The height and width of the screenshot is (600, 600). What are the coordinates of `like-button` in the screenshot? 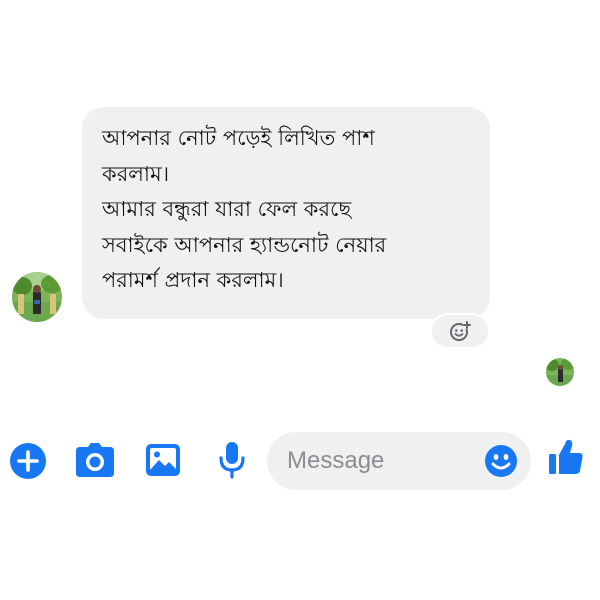 It's located at (566, 457).